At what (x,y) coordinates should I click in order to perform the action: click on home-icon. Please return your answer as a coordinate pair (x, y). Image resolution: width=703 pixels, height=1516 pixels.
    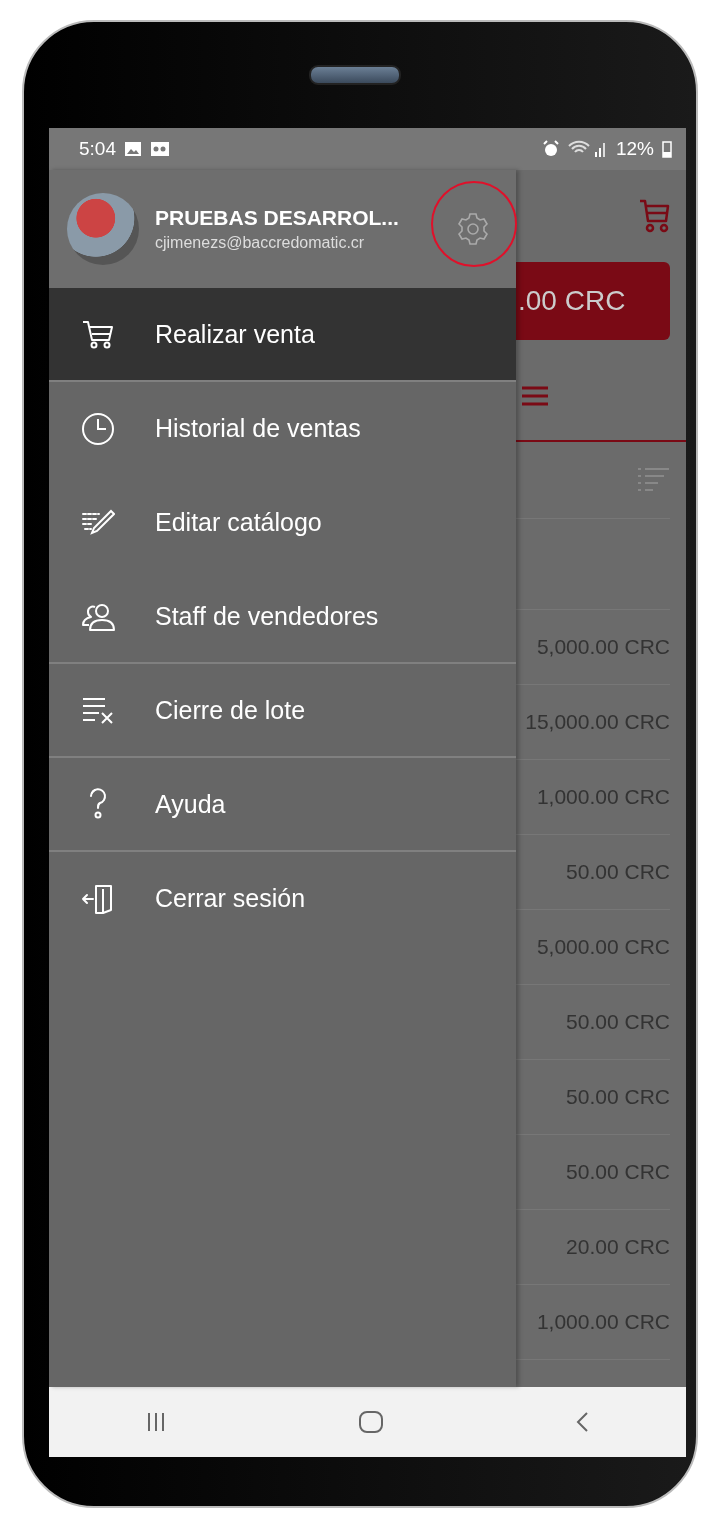
    Looking at the image, I should click on (370, 1422).